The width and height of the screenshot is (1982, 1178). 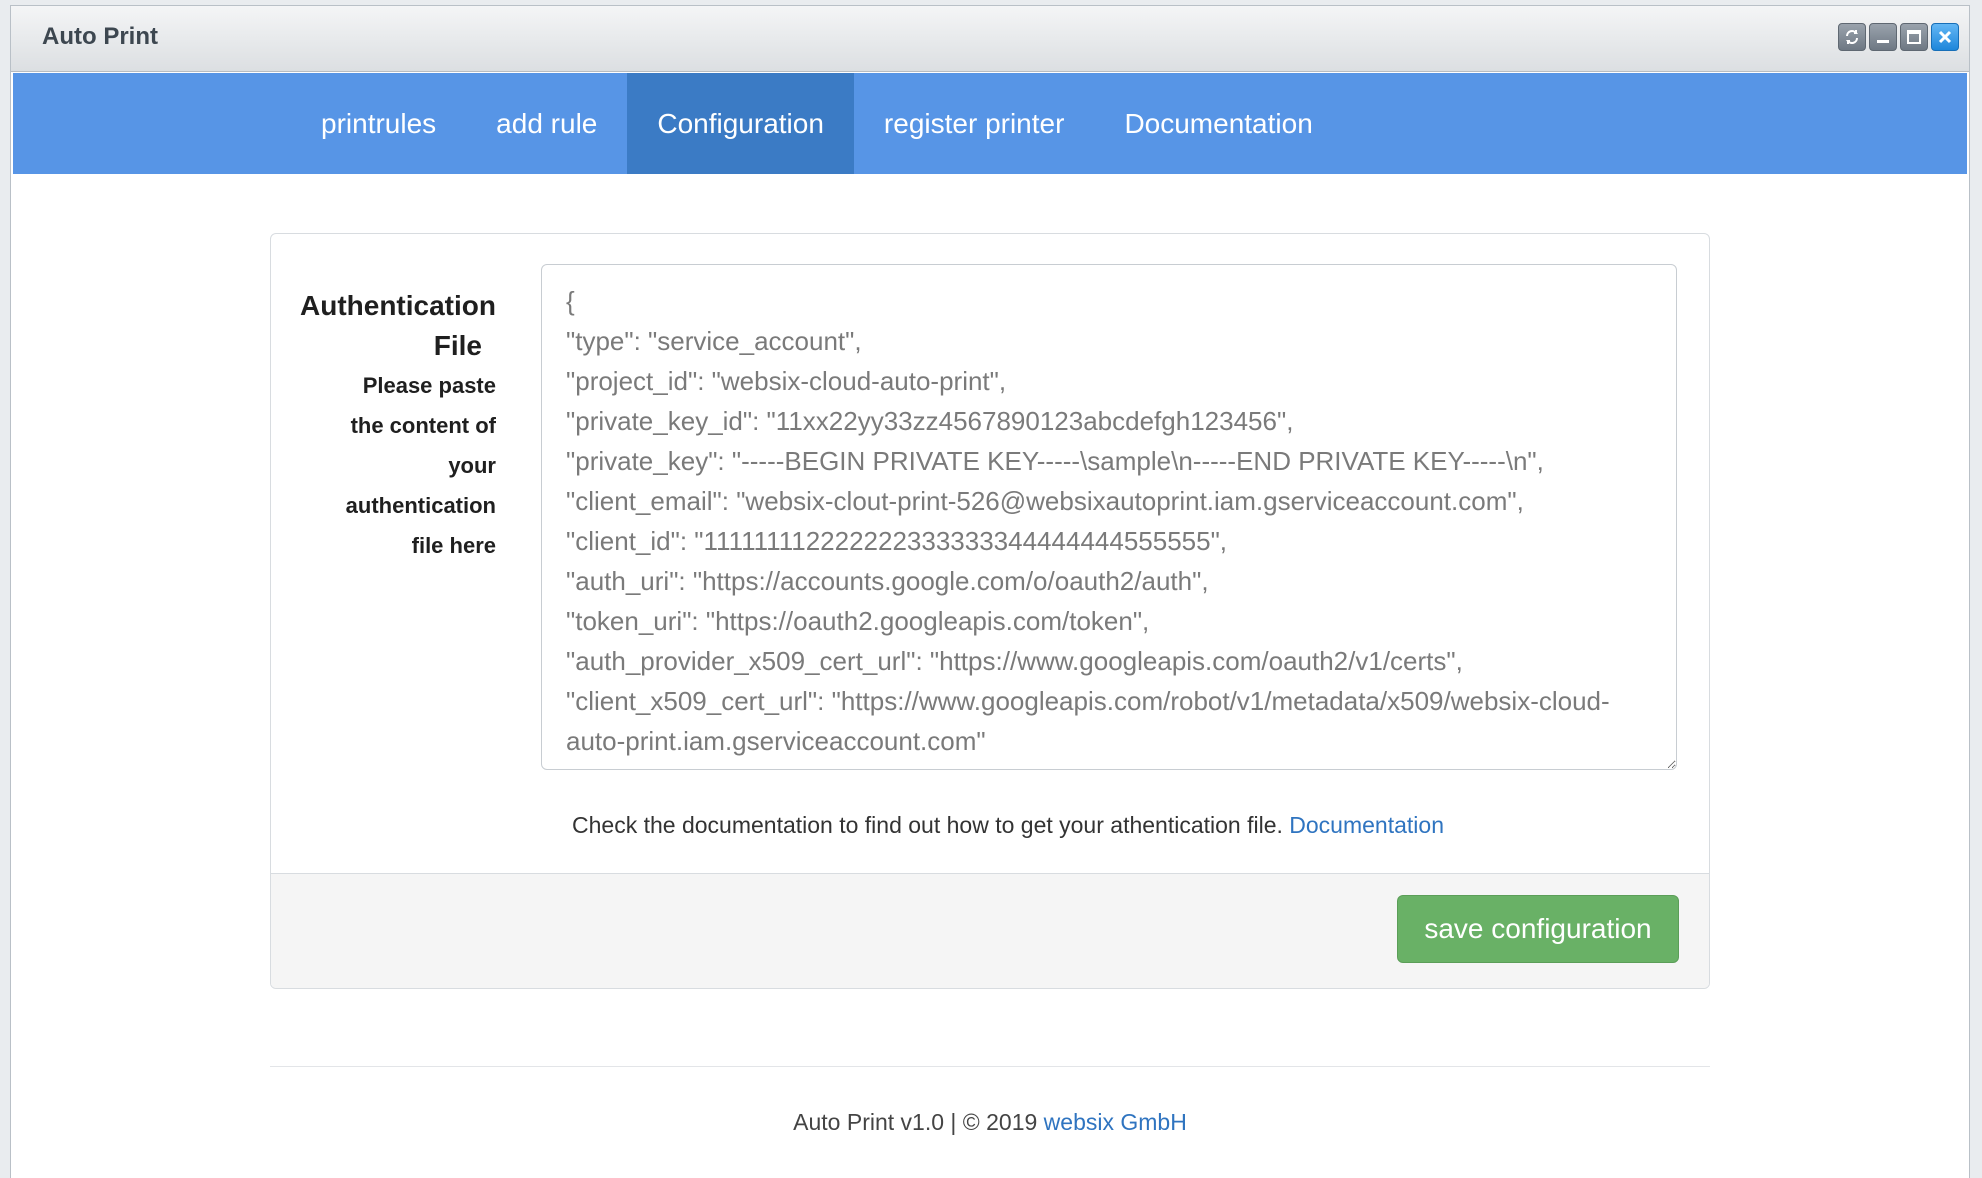 I want to click on nav-item-printrules: printrules, so click(x=378, y=123).